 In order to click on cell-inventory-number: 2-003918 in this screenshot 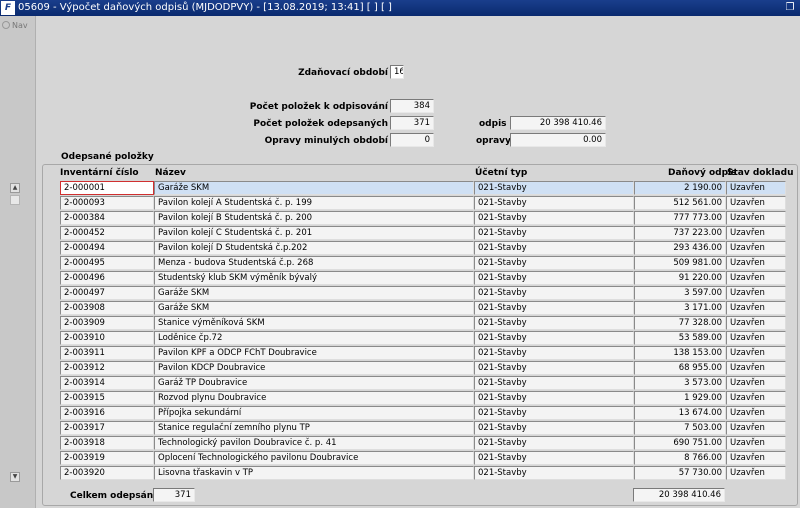, I will do `click(107, 443)`.